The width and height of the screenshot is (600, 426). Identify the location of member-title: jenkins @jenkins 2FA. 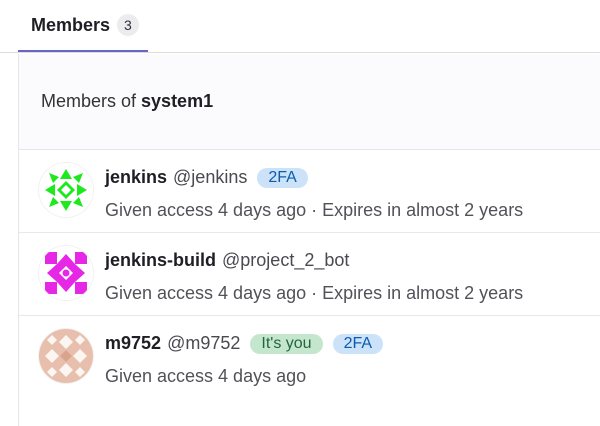
(206, 177).